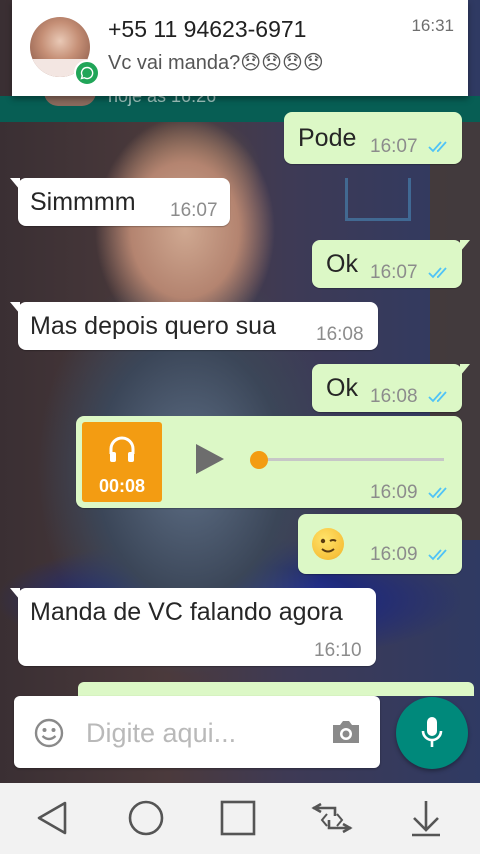 The width and height of the screenshot is (480, 854). Describe the element at coordinates (83, 202) in the screenshot. I see `message-text: Simmmm` at that location.